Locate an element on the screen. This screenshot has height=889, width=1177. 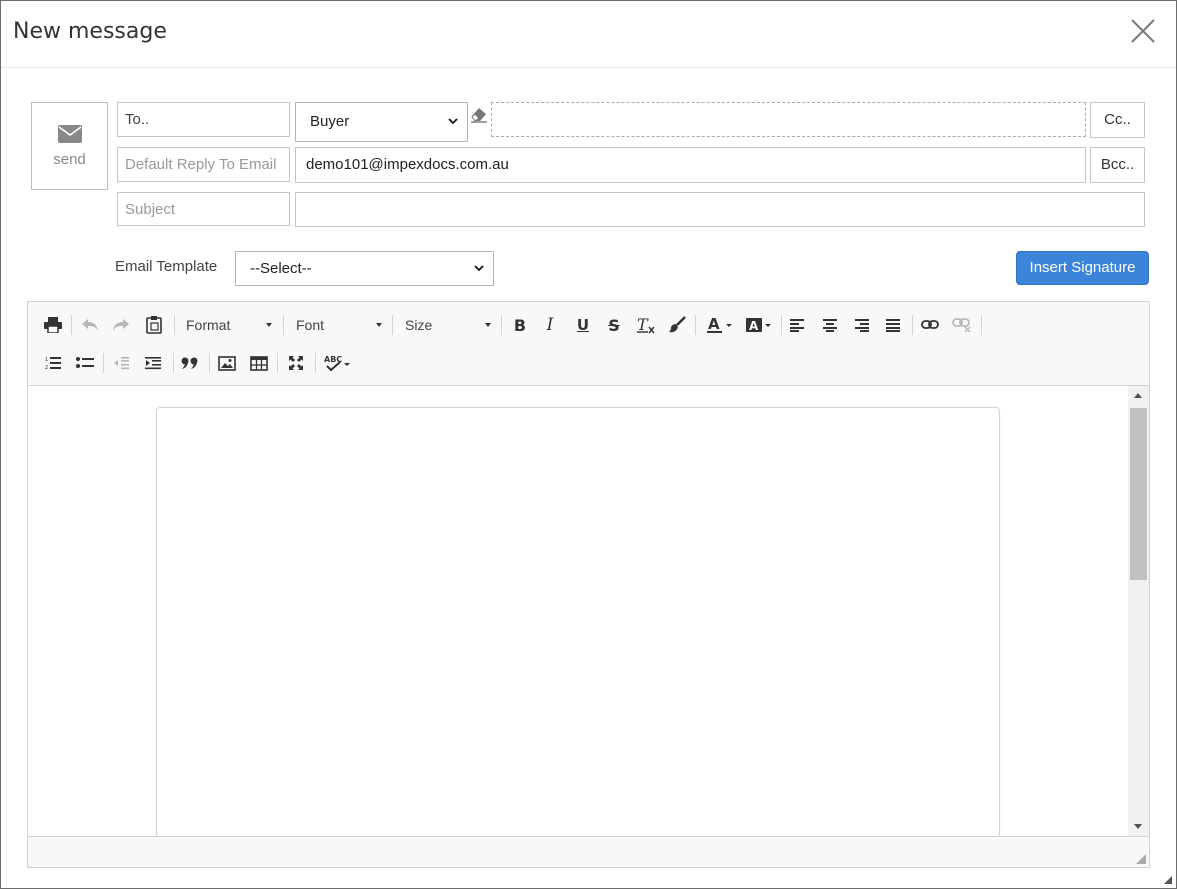
to-button: To.. is located at coordinates (203, 119).